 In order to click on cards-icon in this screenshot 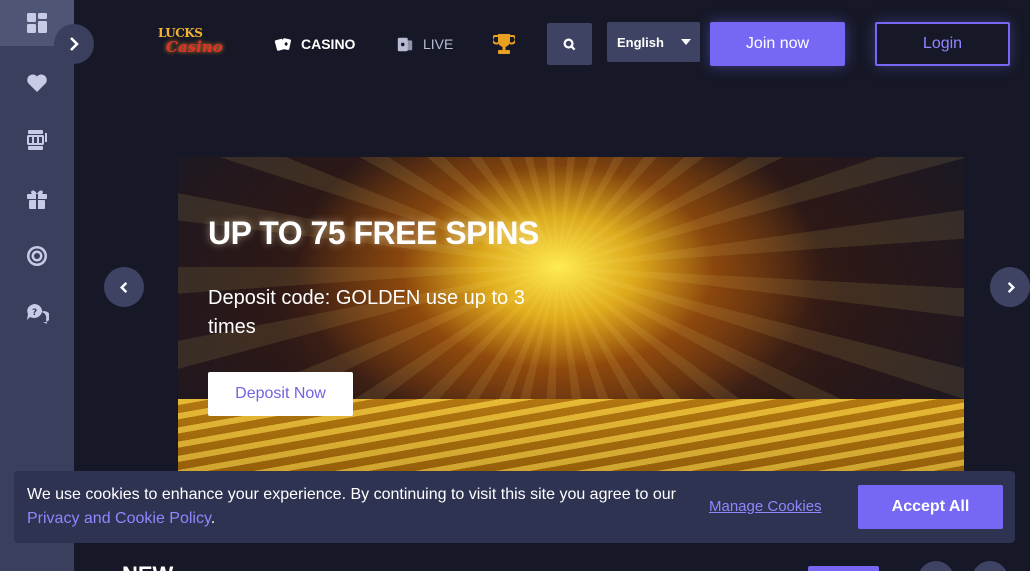, I will do `click(282, 44)`.